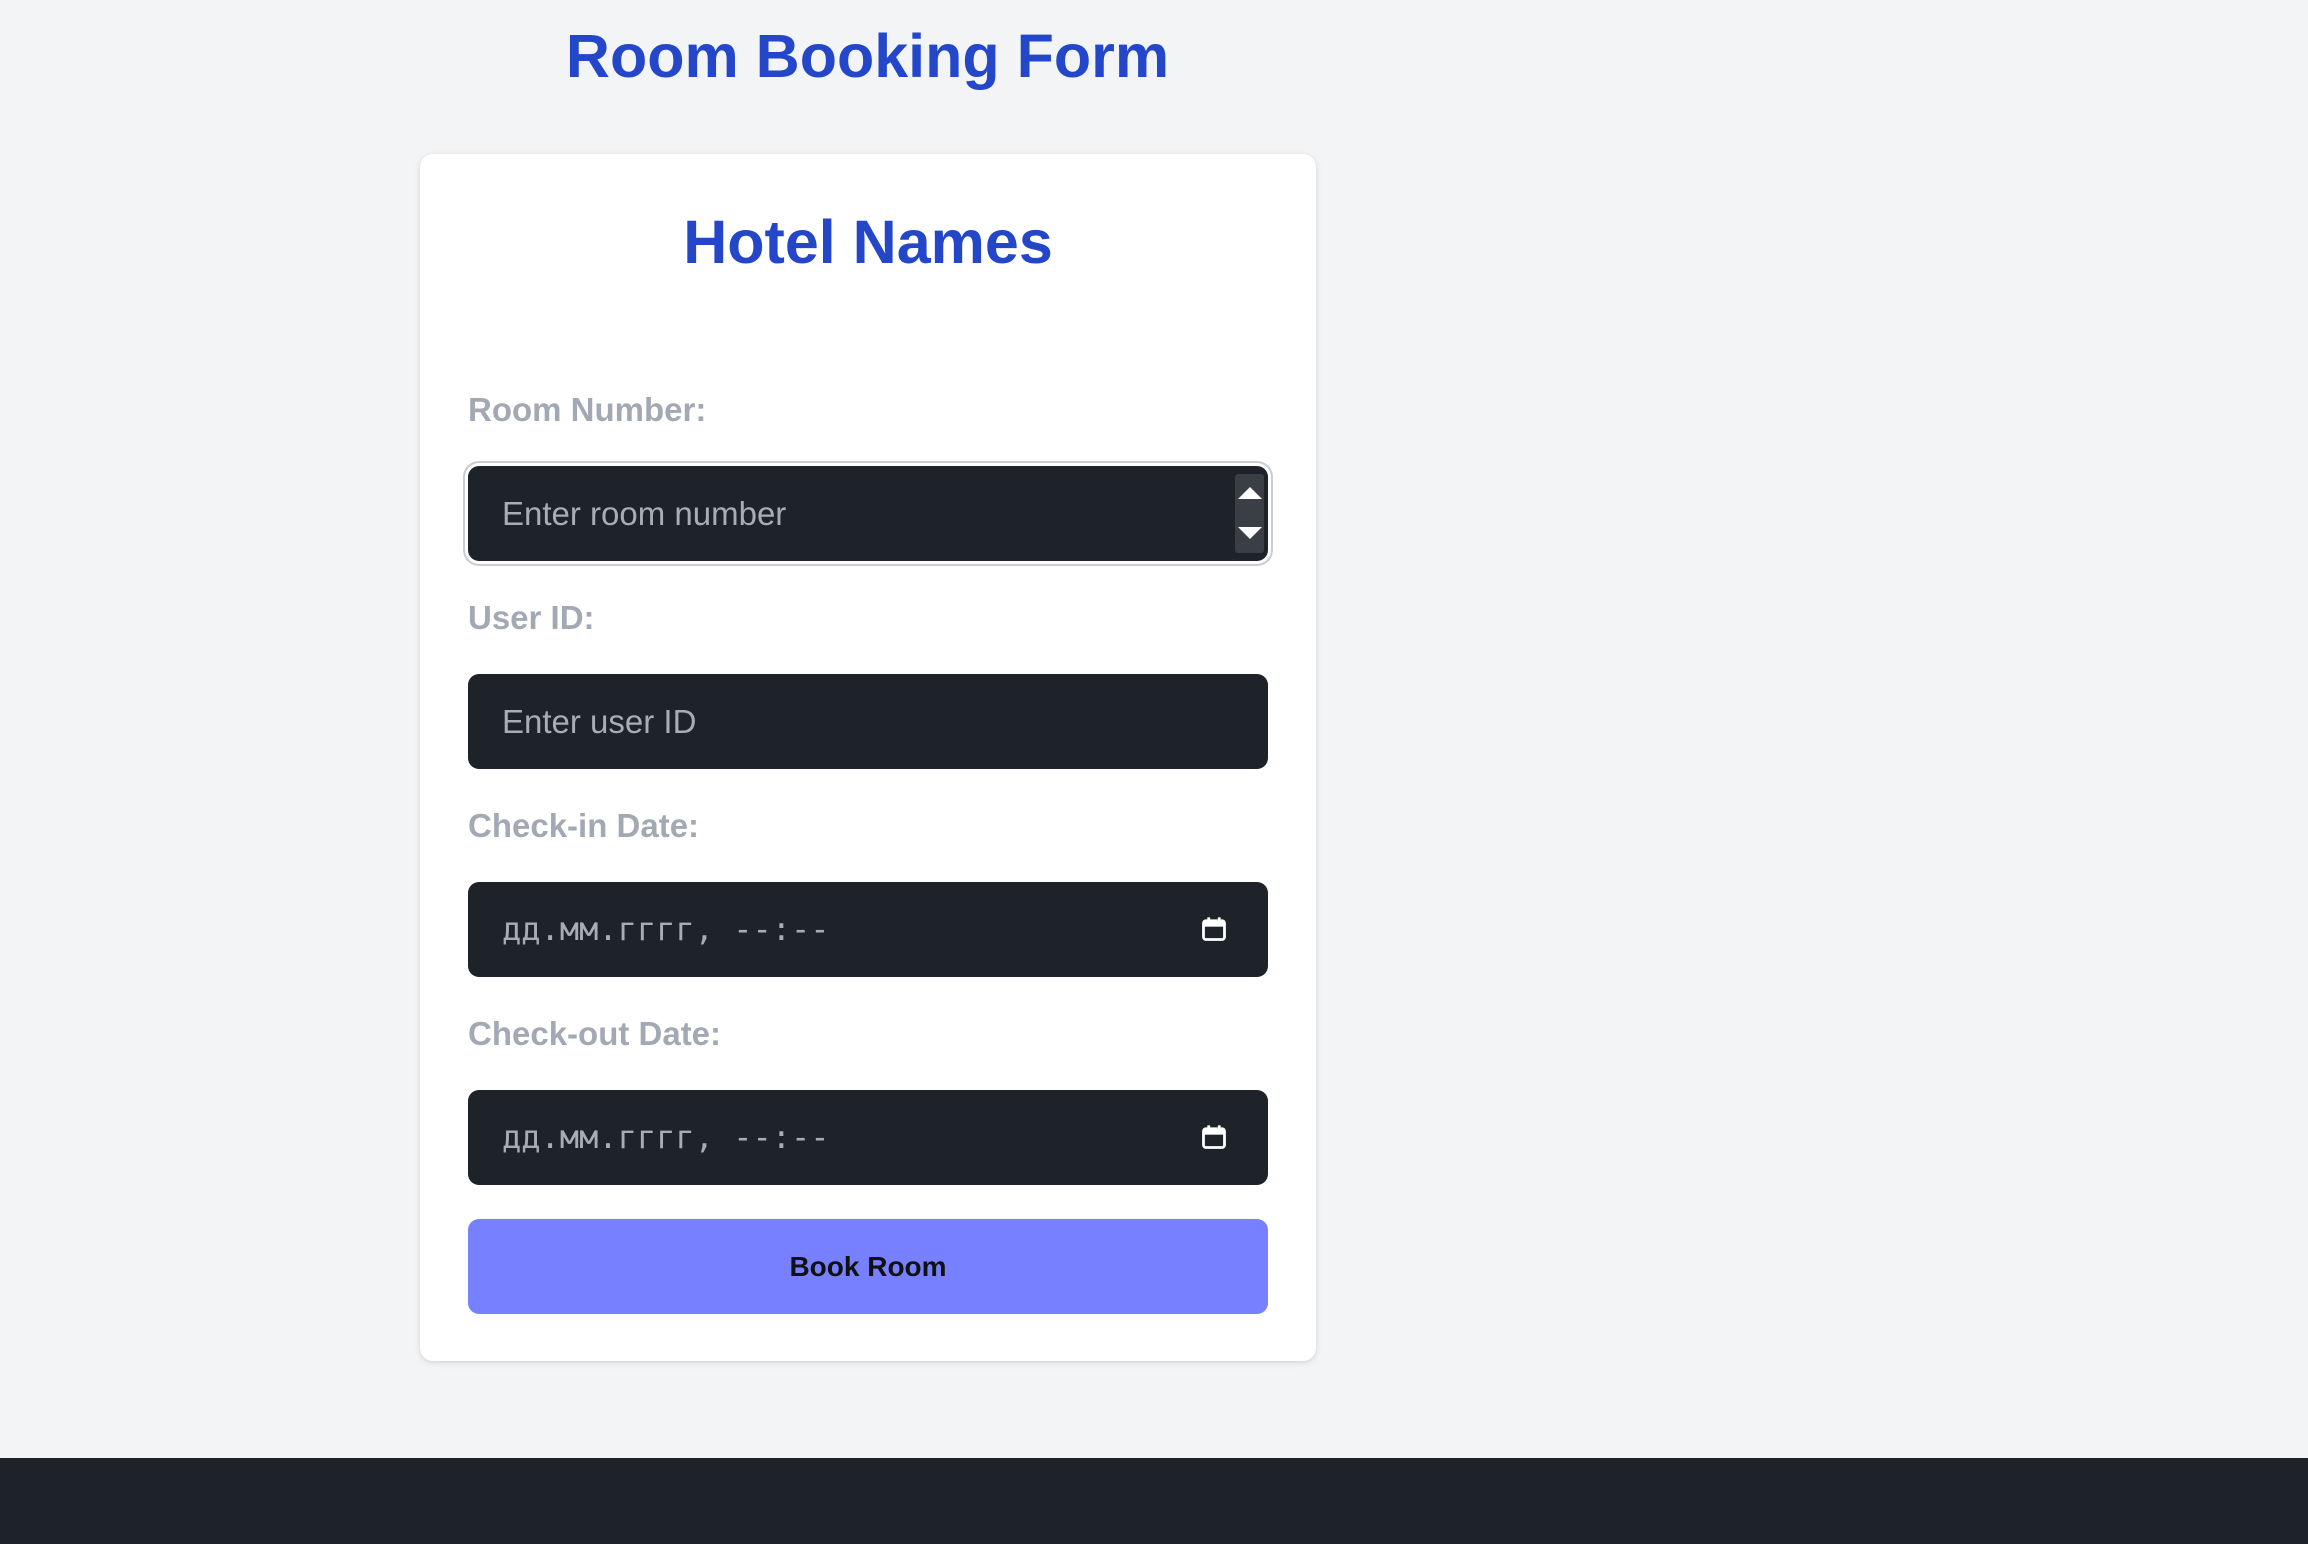 This screenshot has height=1544, width=2308. Describe the element at coordinates (868, 242) in the screenshot. I see `hotel-name-heading: Hotel Names` at that location.